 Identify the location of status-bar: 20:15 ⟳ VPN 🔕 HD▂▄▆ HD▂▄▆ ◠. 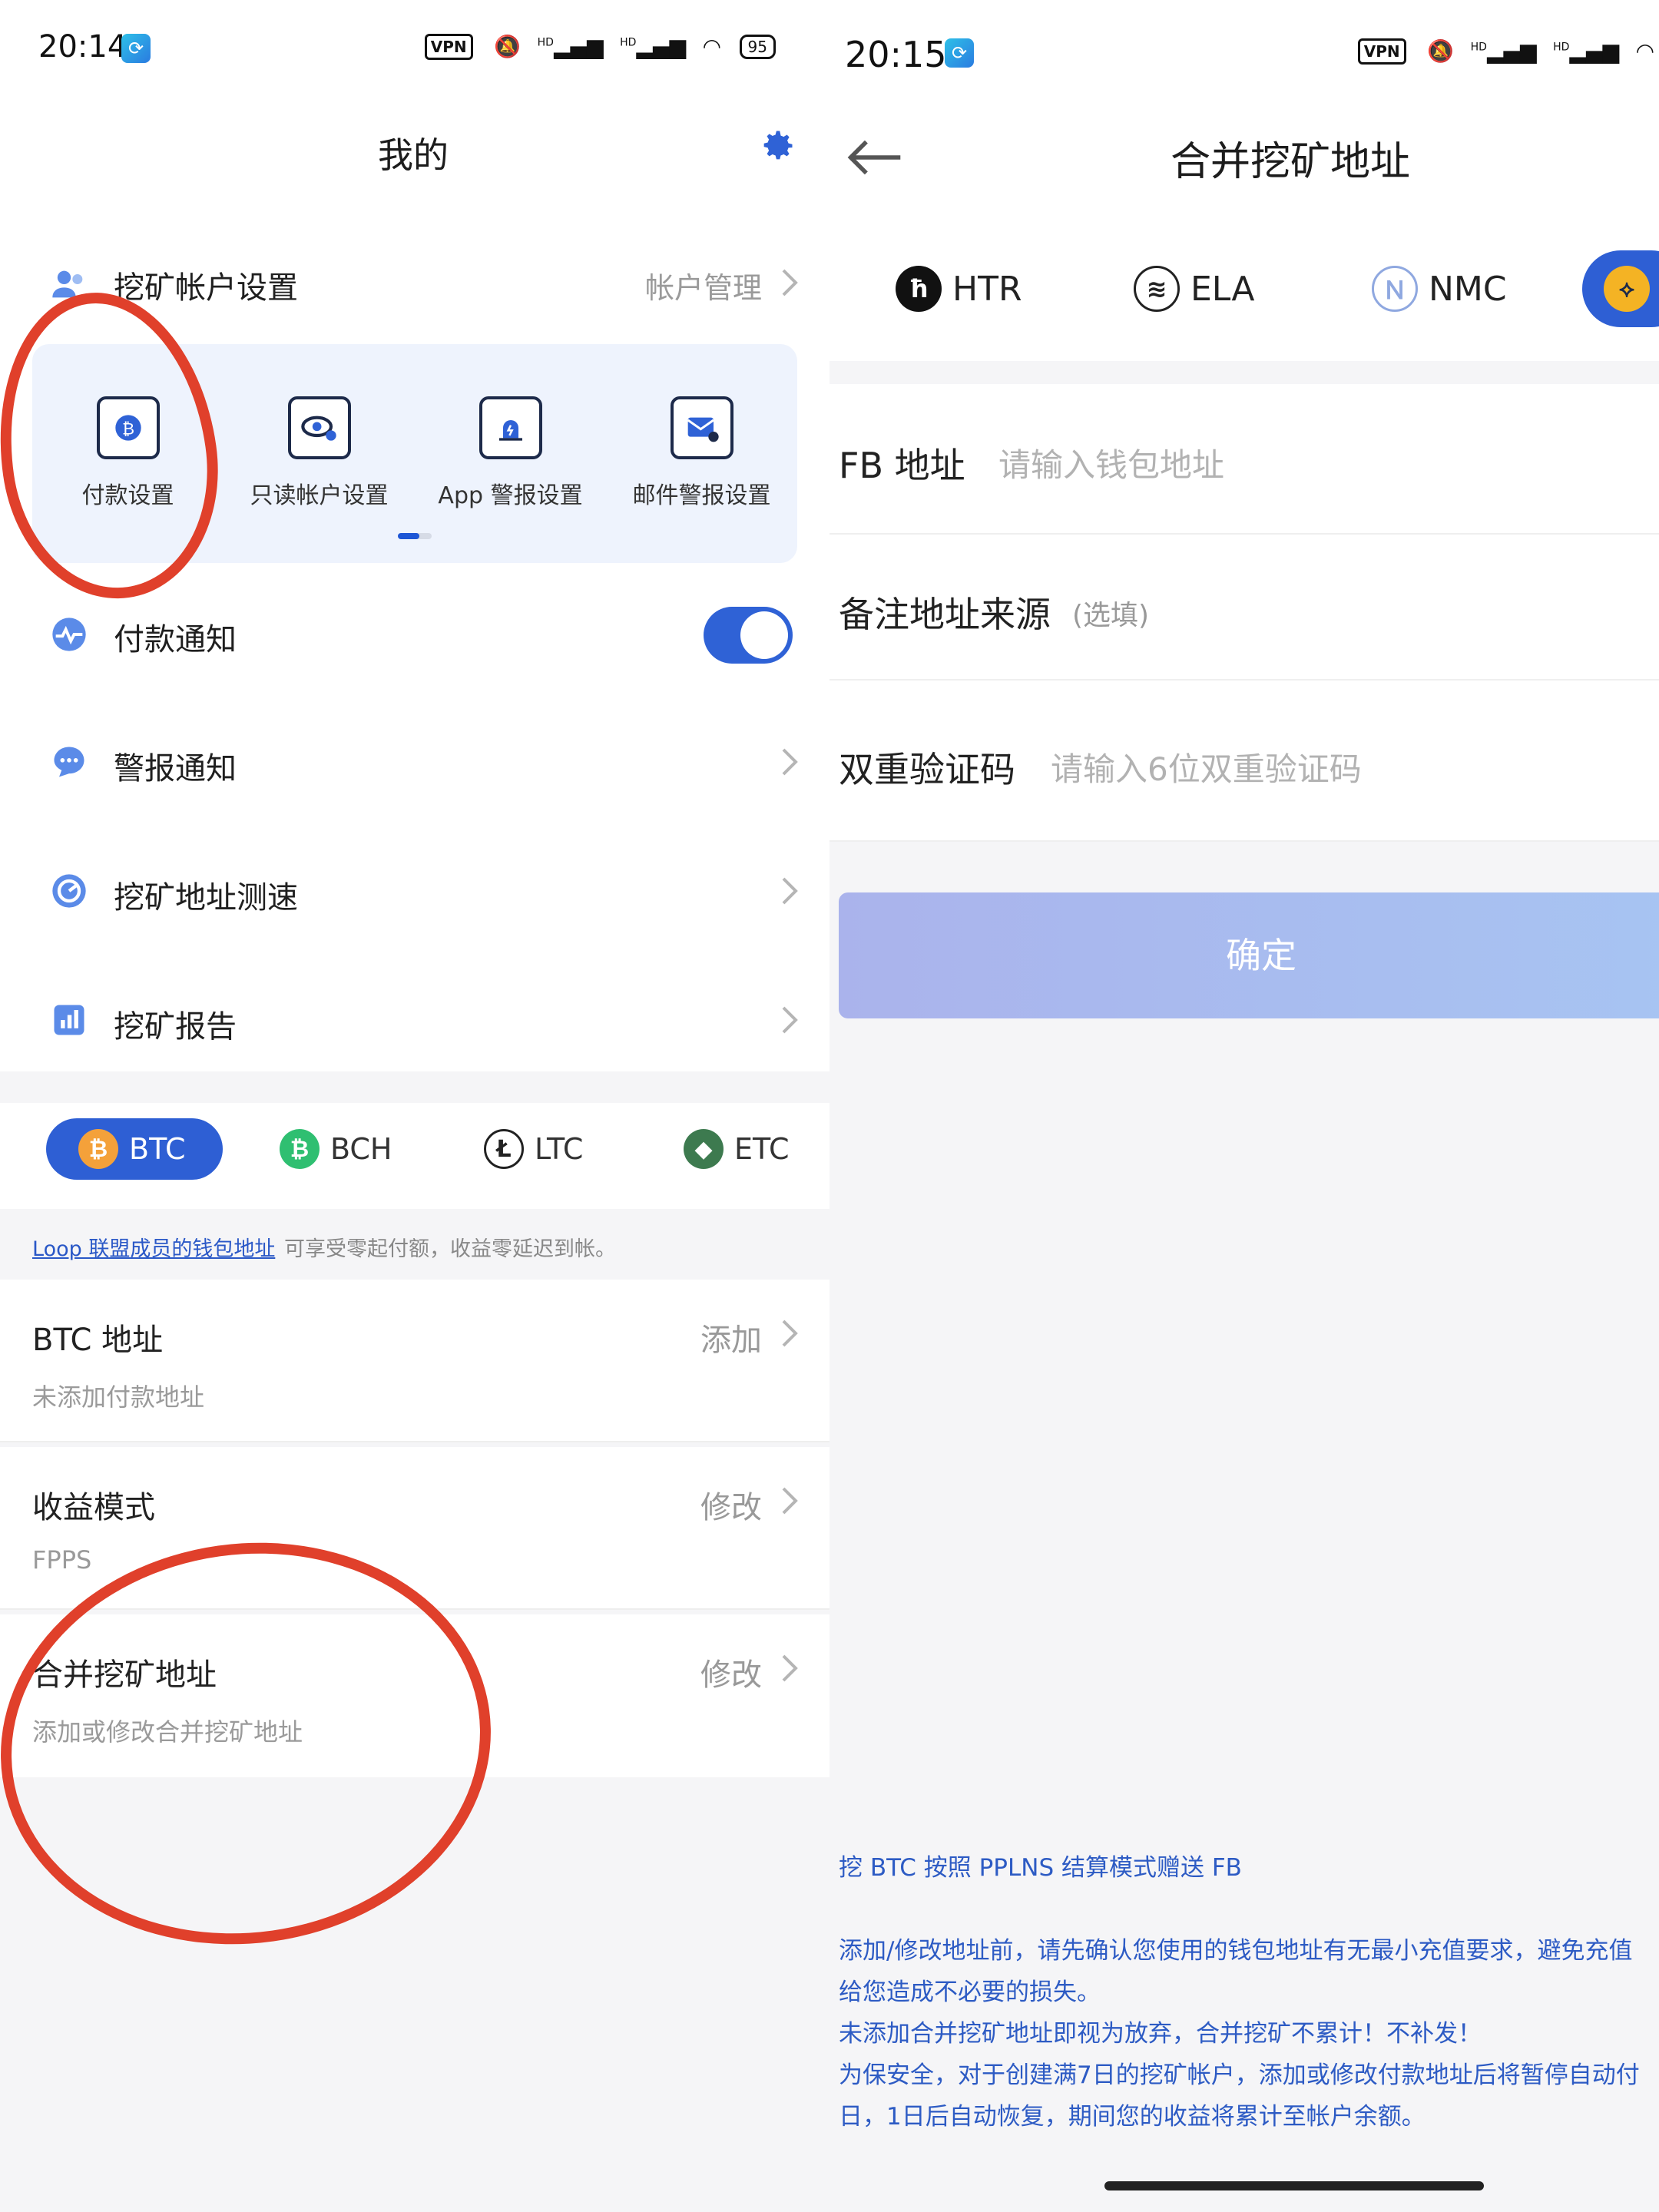
(1245, 50).